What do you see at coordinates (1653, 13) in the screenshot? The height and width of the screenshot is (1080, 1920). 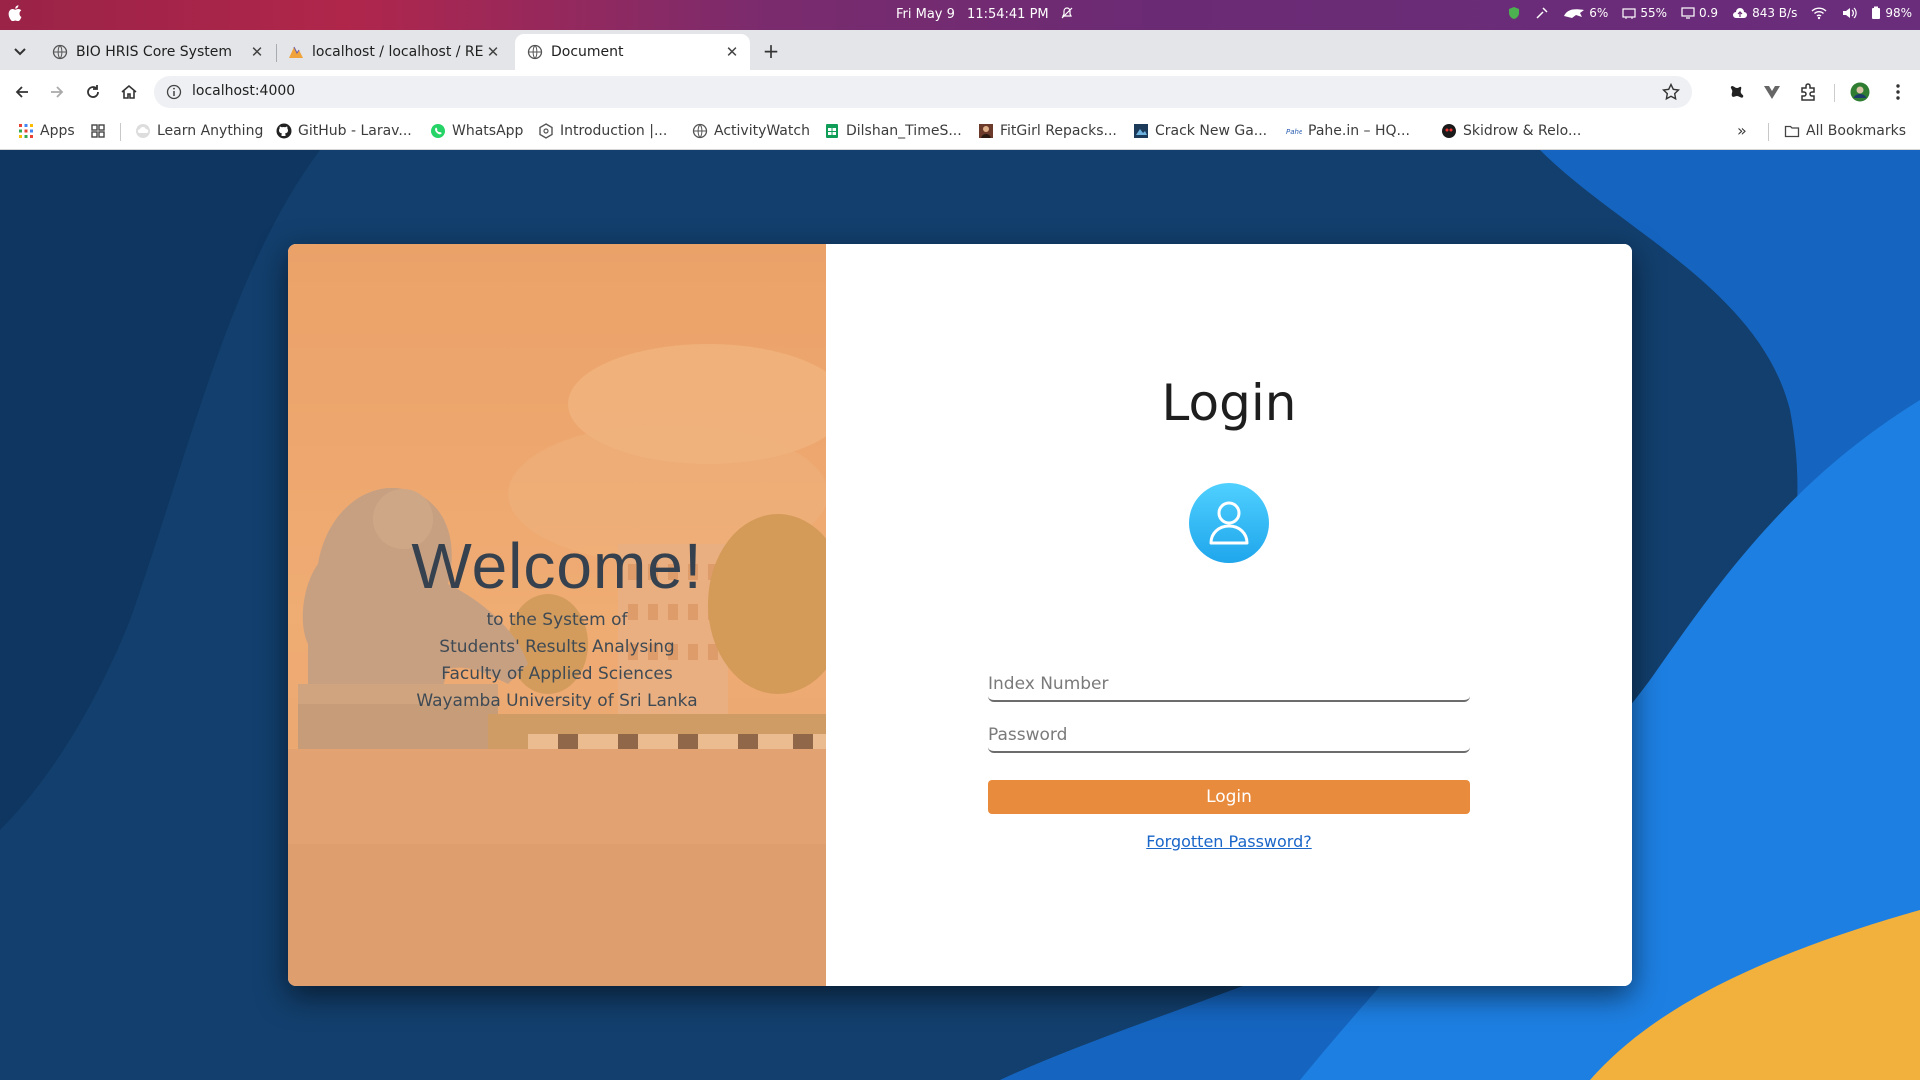 I see `memory-text: 55%` at bounding box center [1653, 13].